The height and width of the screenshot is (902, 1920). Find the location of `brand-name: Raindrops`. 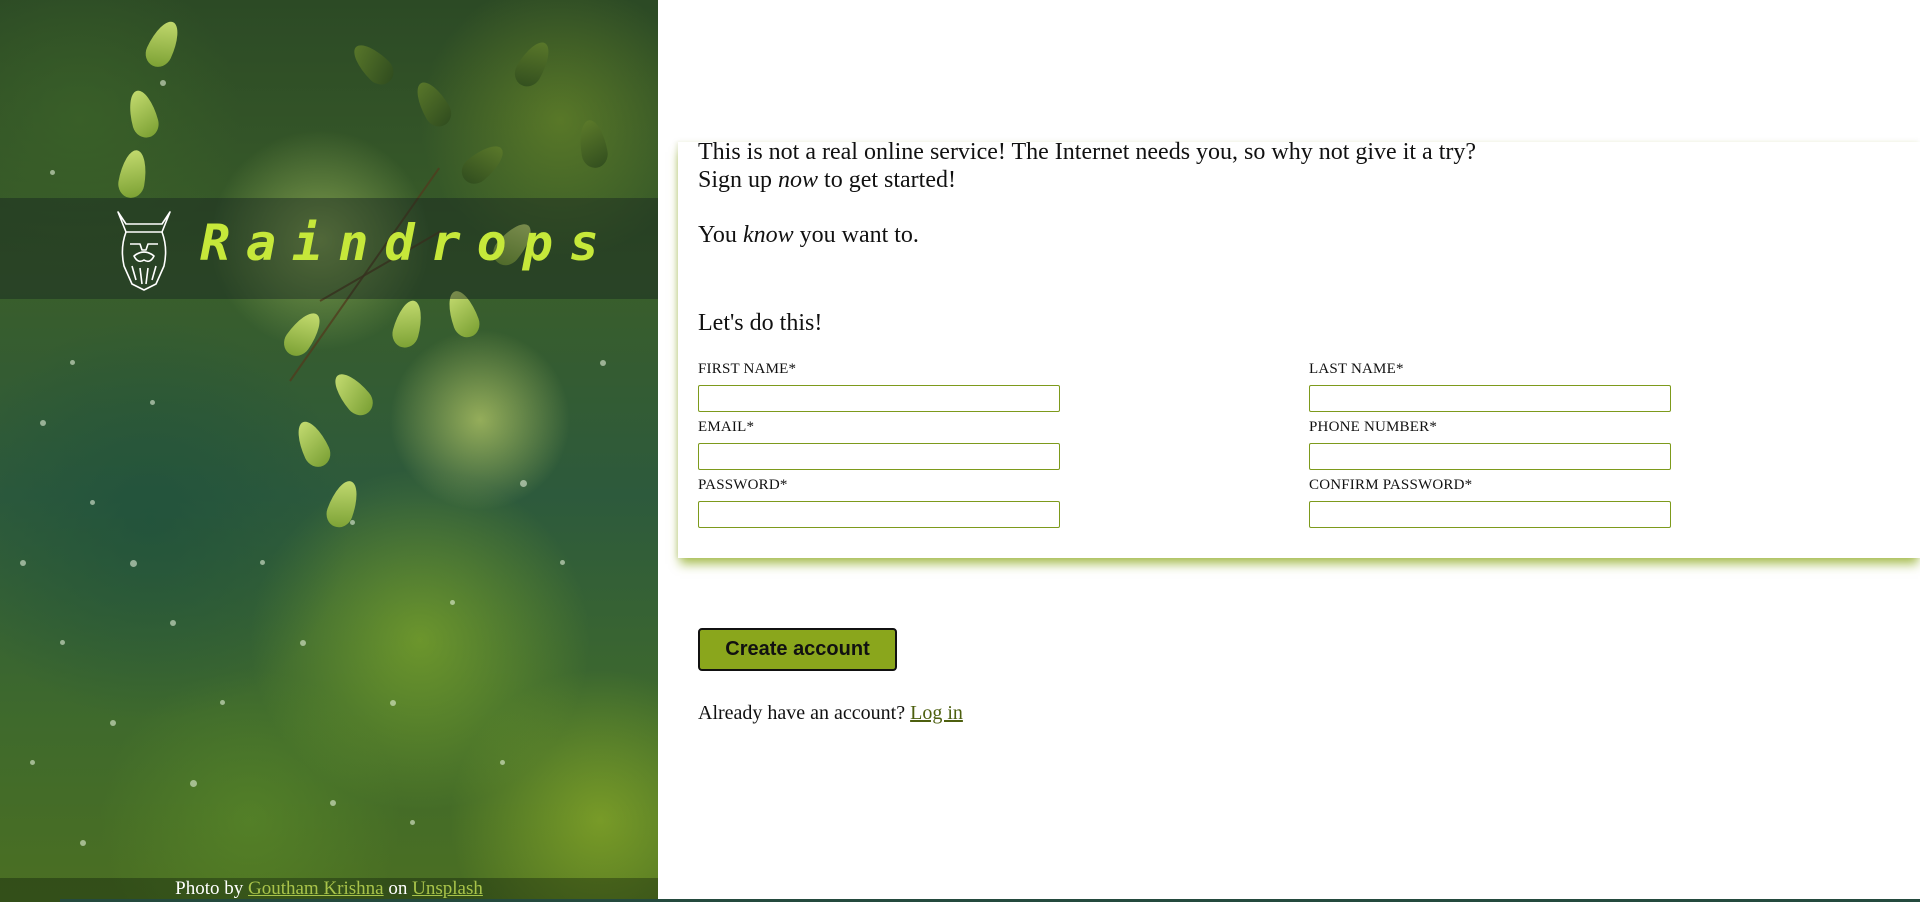

brand-name: Raindrops is located at coordinates (407, 243).